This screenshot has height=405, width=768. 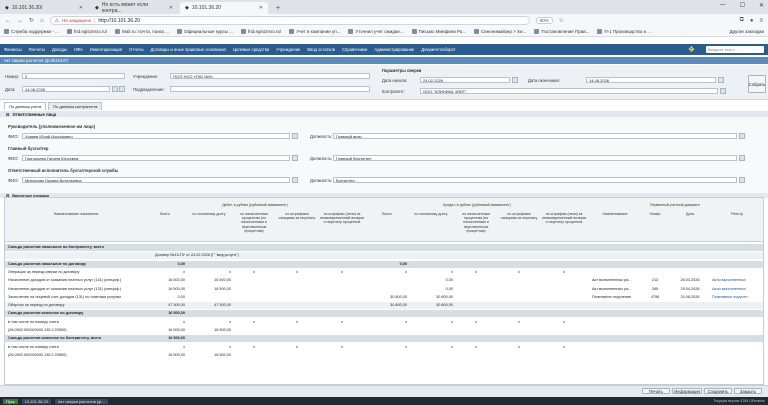 What do you see at coordinates (535, 158) in the screenshot?
I see `accountant-position-field: Главный бухгалтер` at bounding box center [535, 158].